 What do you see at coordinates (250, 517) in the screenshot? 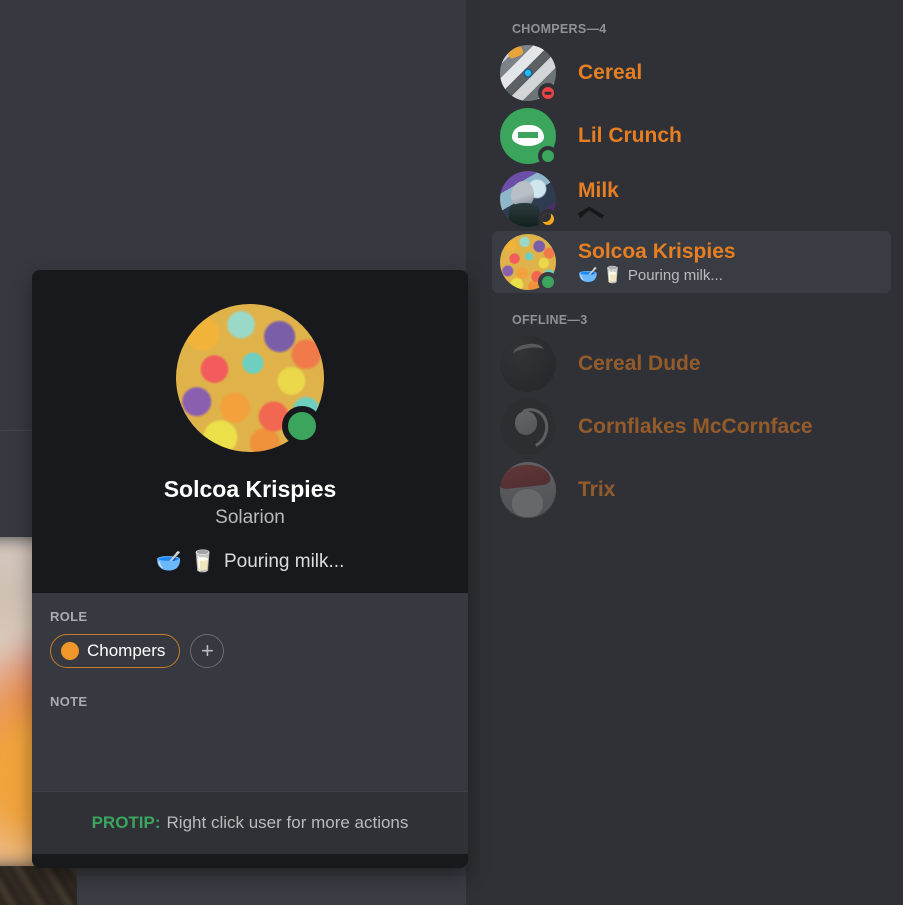
I see `profile-discriminator: Solarion` at bounding box center [250, 517].